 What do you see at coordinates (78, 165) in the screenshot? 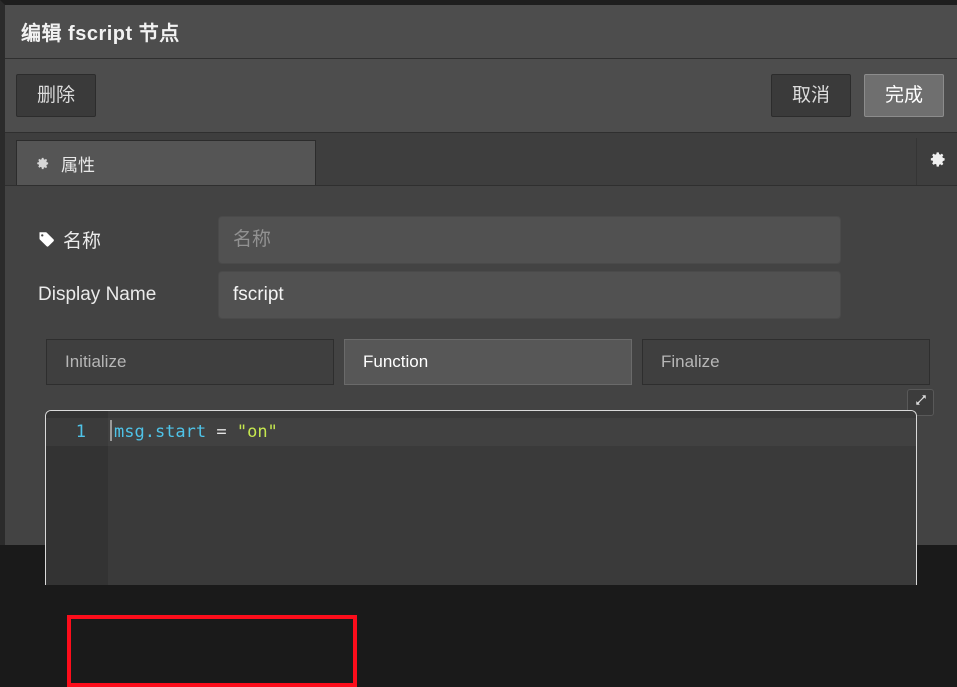
I see `tab-properties-label: 属性` at bounding box center [78, 165].